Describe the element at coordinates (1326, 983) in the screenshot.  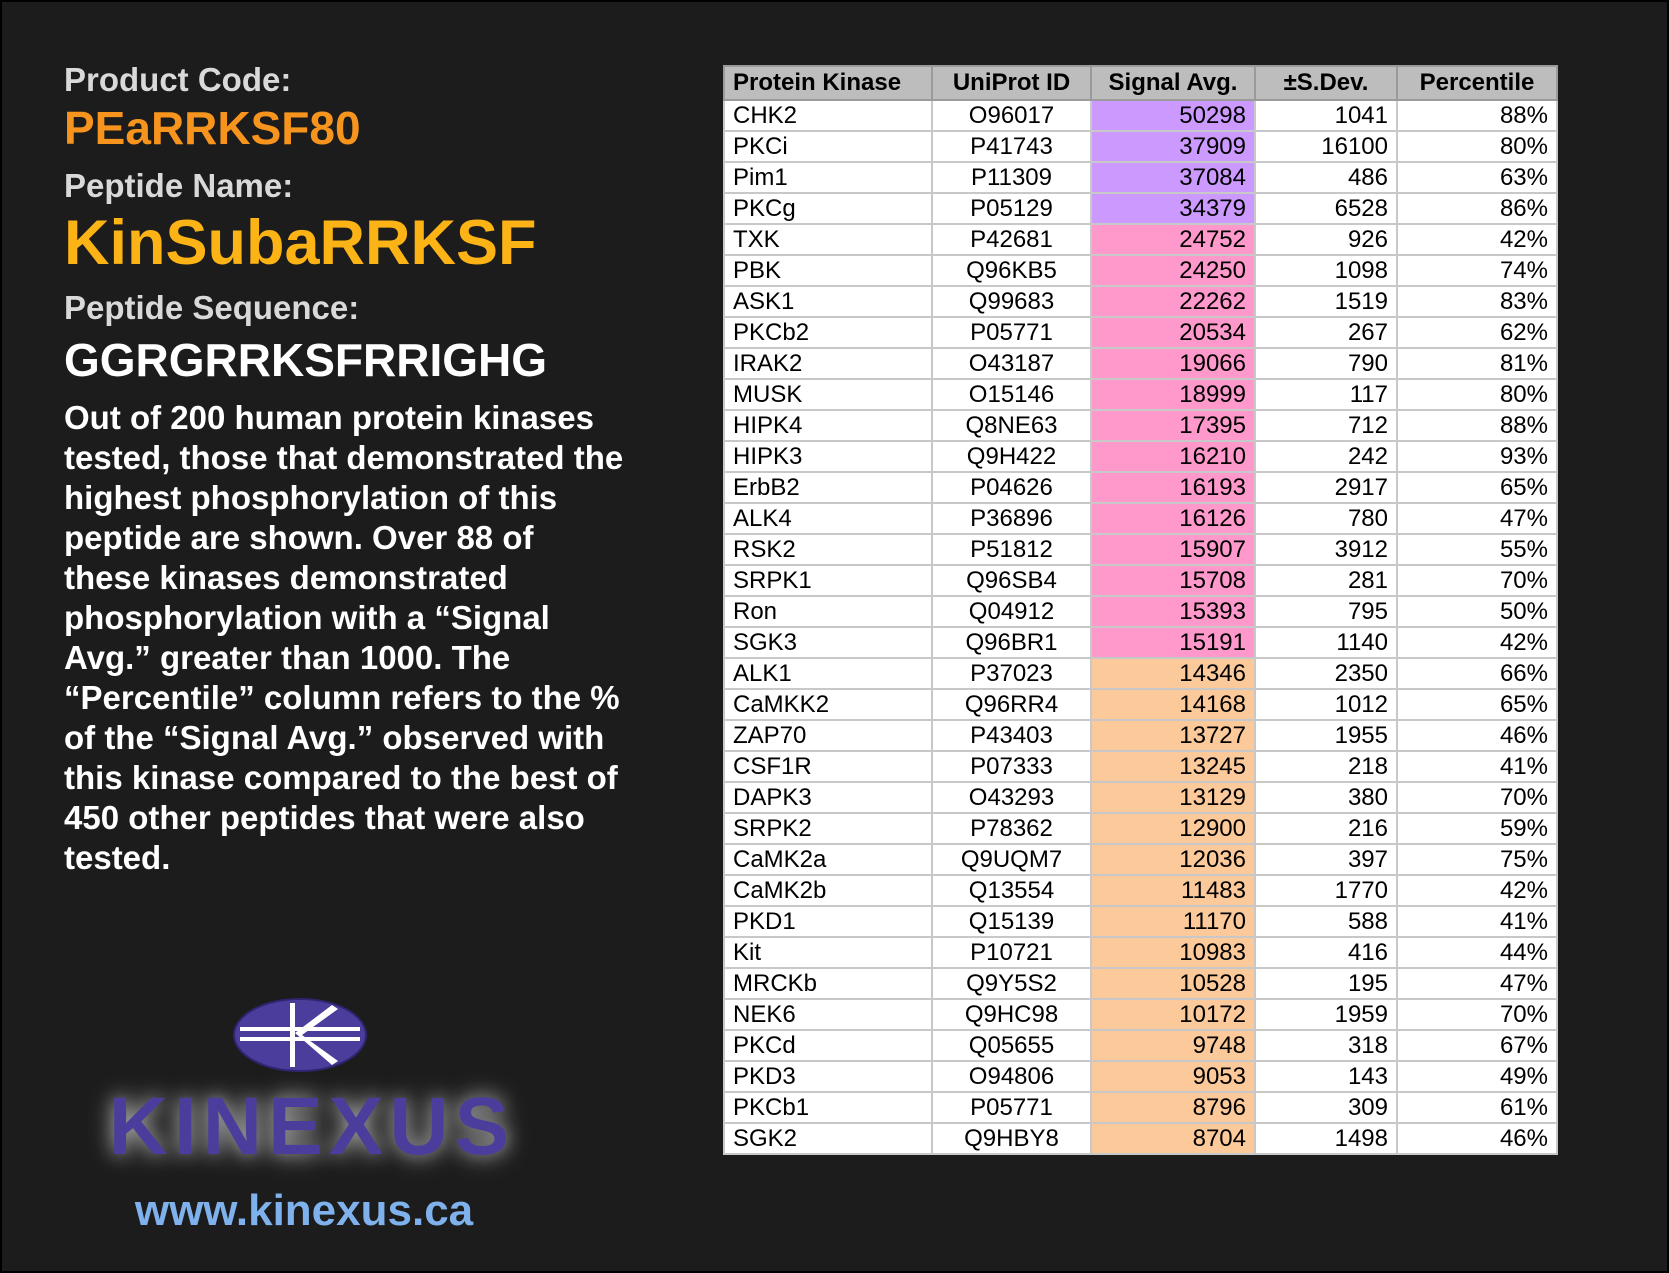
I see `sdev-cell: 195` at that location.